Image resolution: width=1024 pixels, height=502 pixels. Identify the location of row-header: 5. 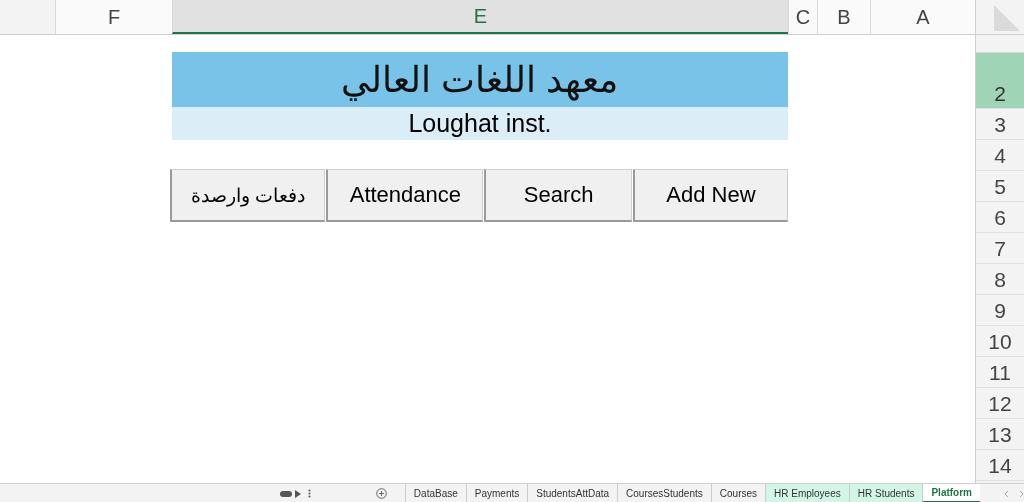
(1000, 186).